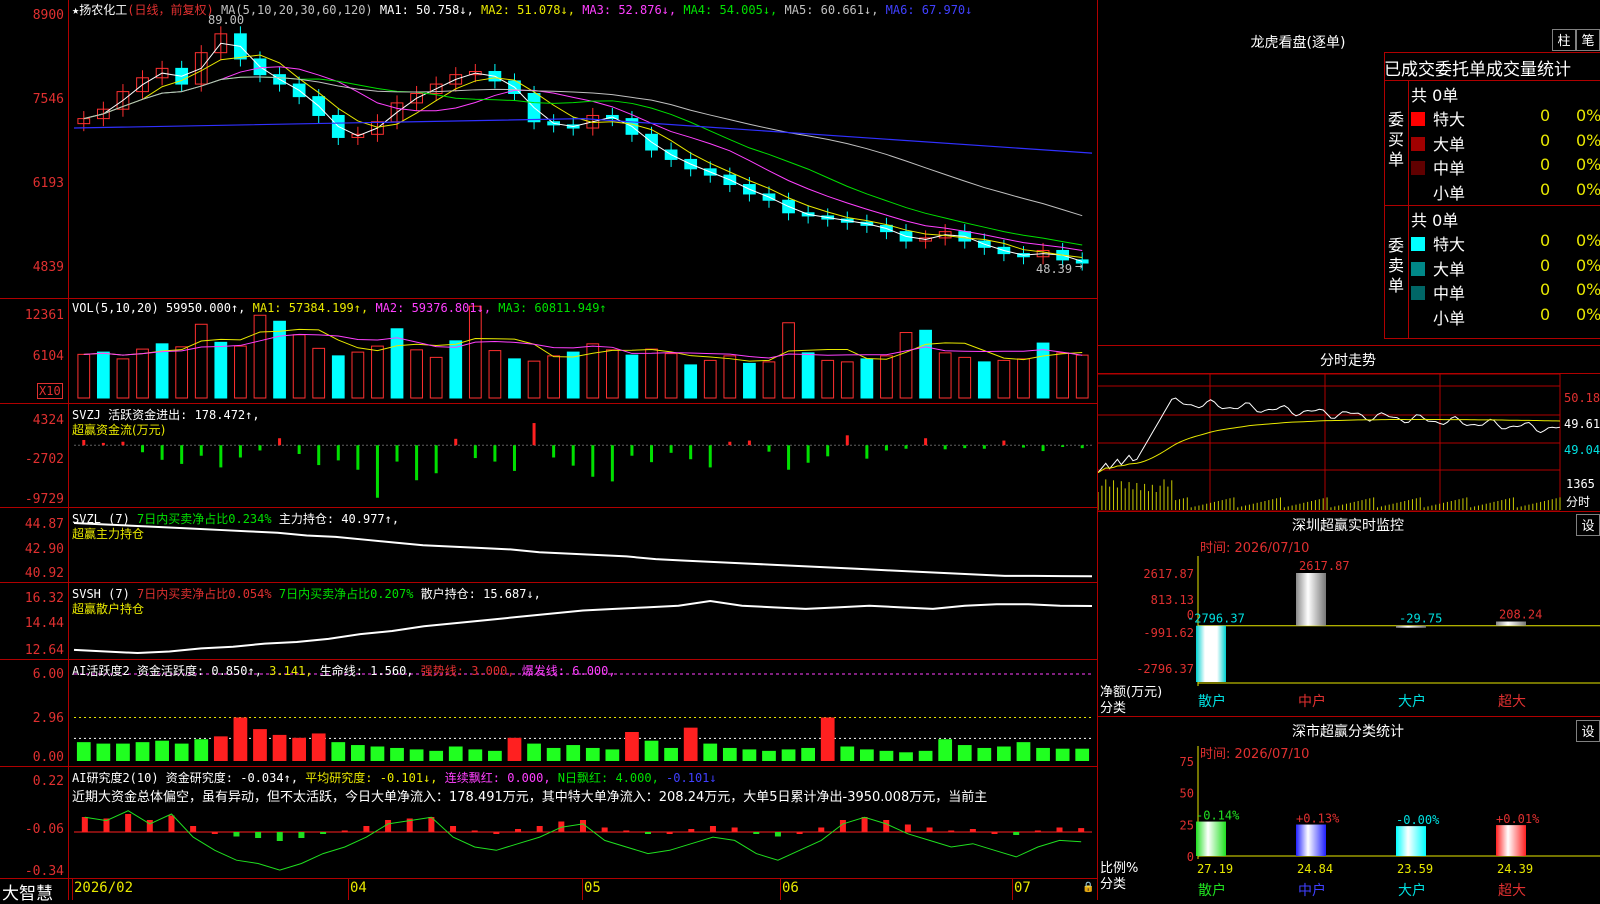 The height and width of the screenshot is (904, 1600). I want to click on dt-divider-top, so click(1492, 52).